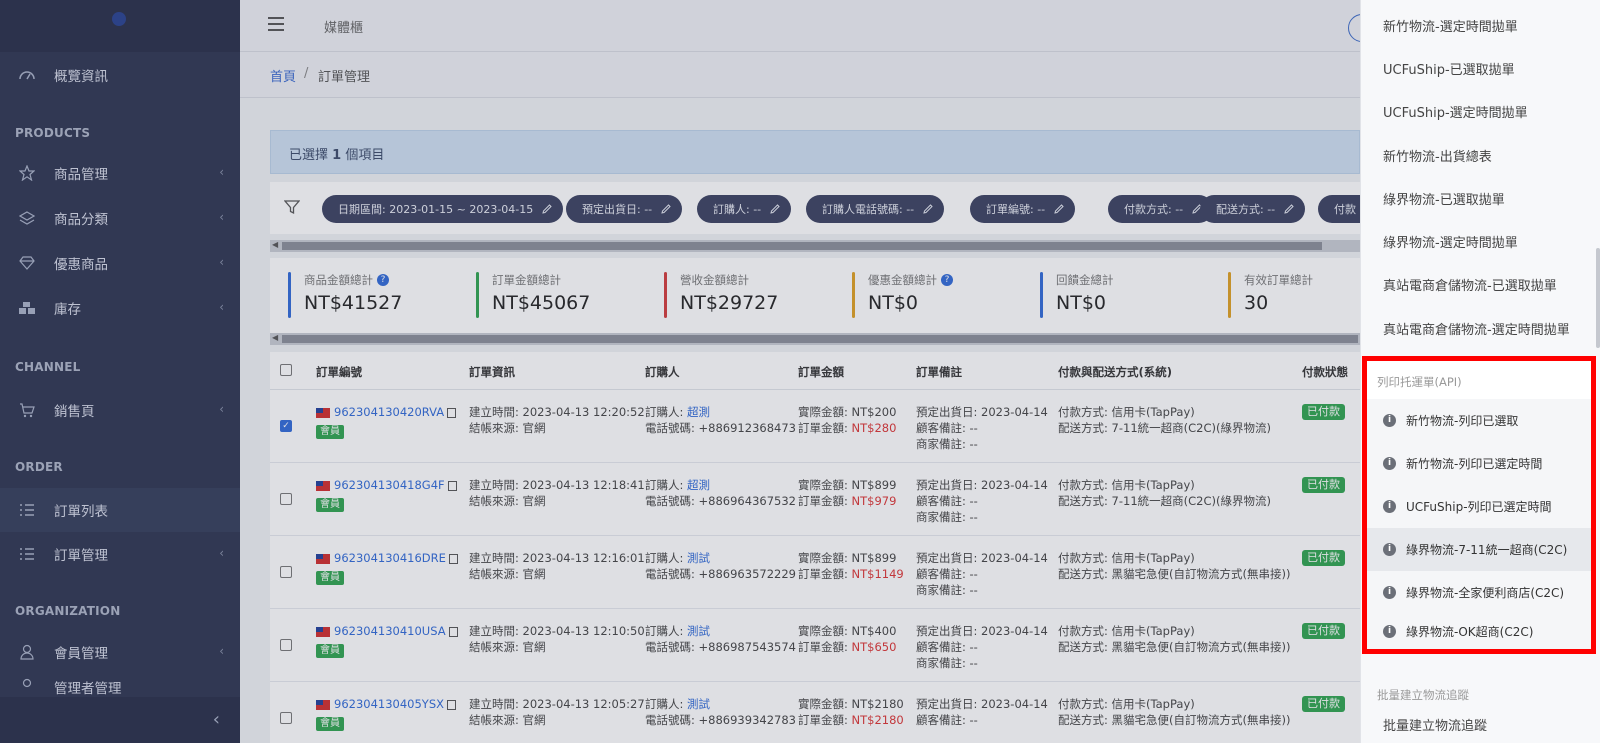 This screenshot has width=1600, height=743. Describe the element at coordinates (1476, 155) in the screenshot. I see `menu-item-hct-shipping-summary: 新竹物流-出貨總表` at that location.